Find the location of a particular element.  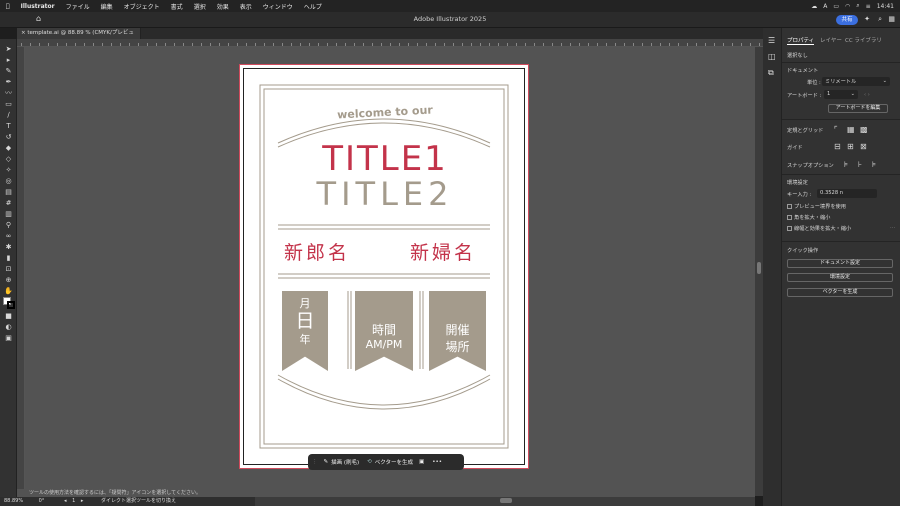

creative-cloud-icon: ☁ is located at coordinates (814, 6).